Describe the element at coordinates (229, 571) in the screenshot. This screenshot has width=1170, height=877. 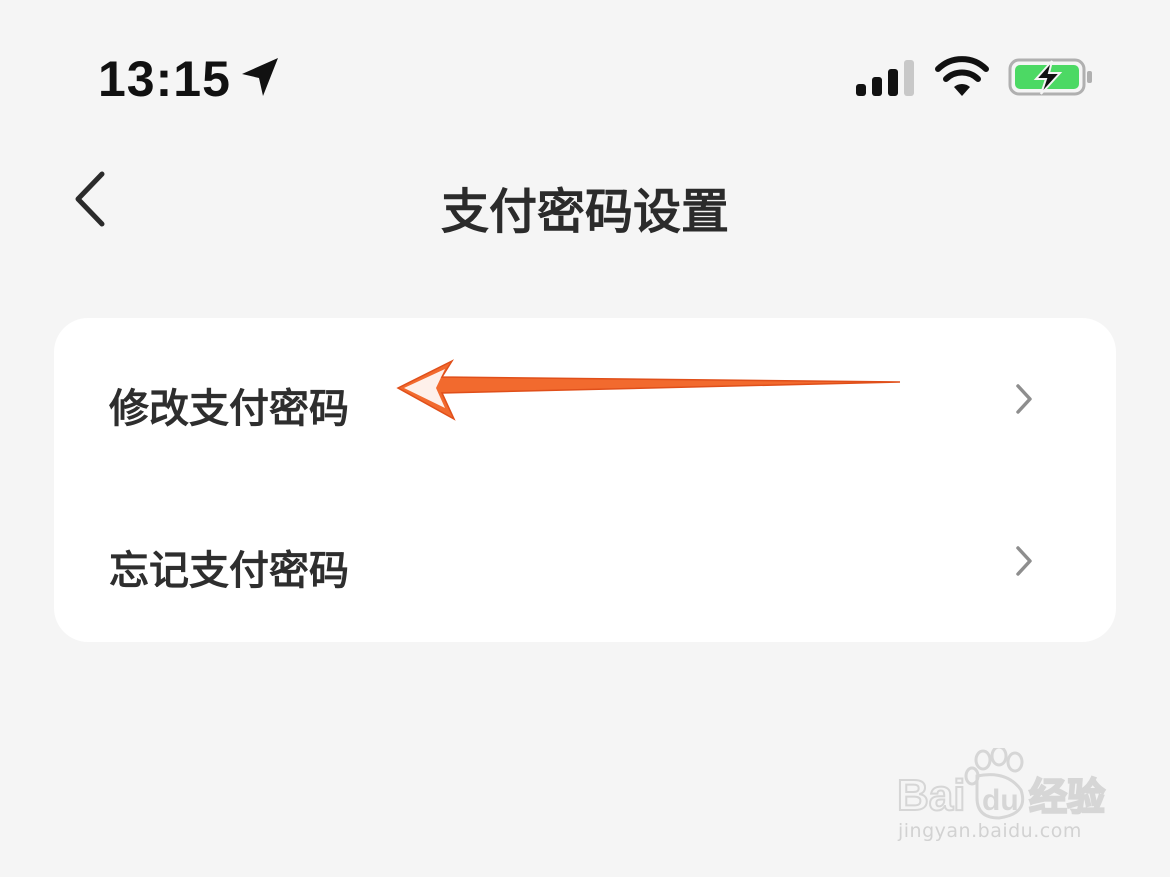
I see `menu-item-label: 忘记支付密码` at that location.